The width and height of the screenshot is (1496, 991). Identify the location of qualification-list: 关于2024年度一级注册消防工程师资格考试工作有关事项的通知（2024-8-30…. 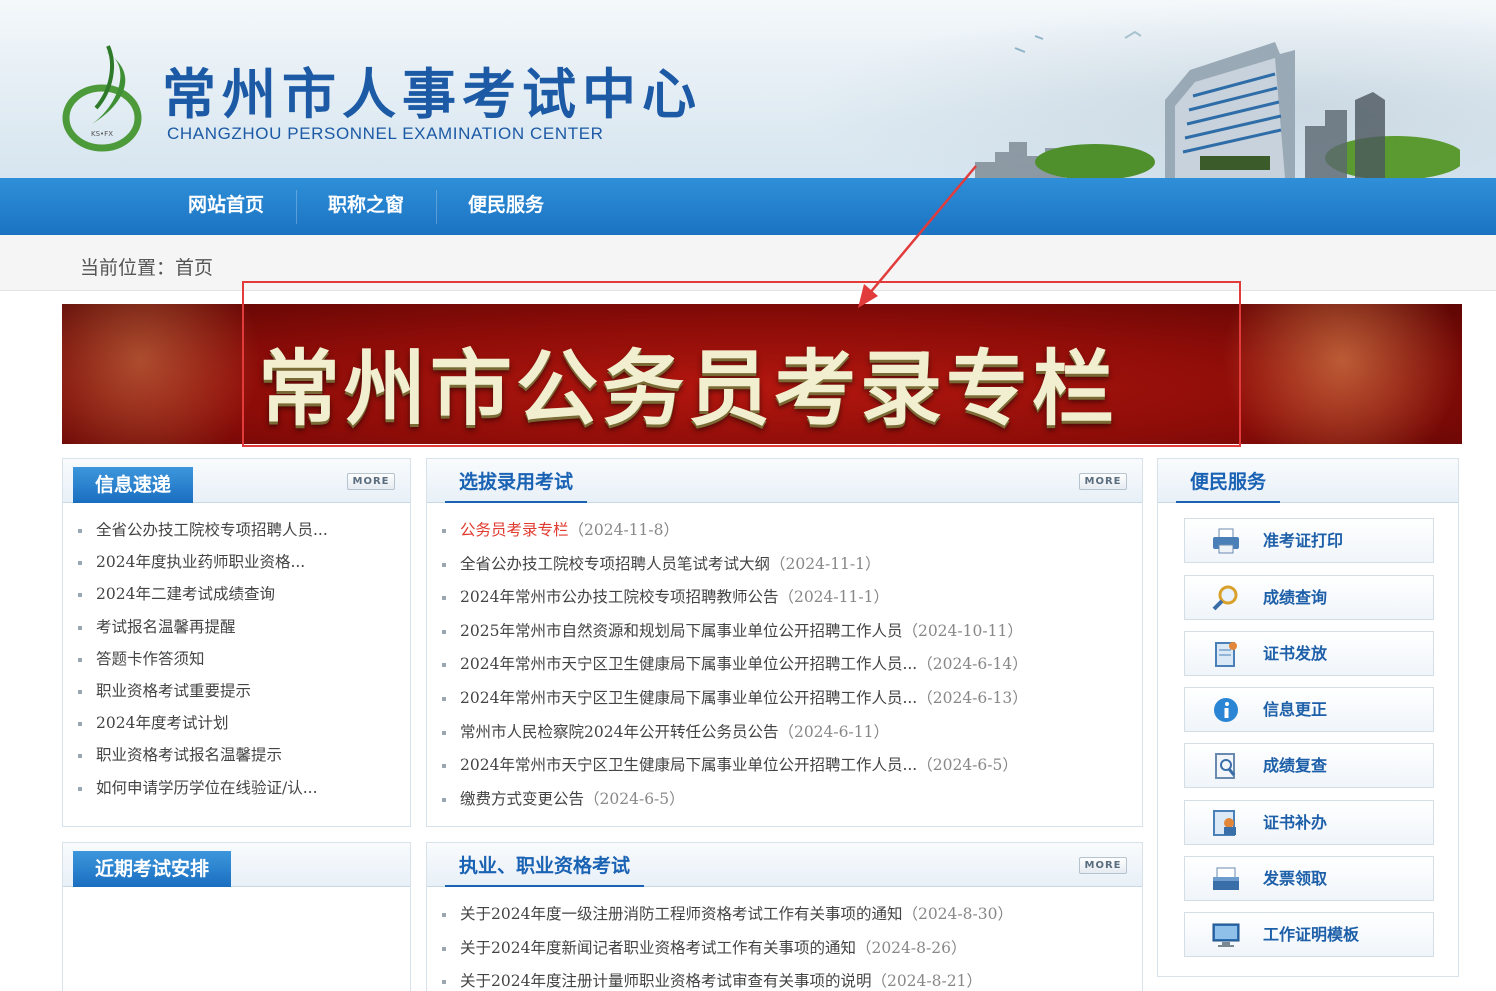
(727, 944).